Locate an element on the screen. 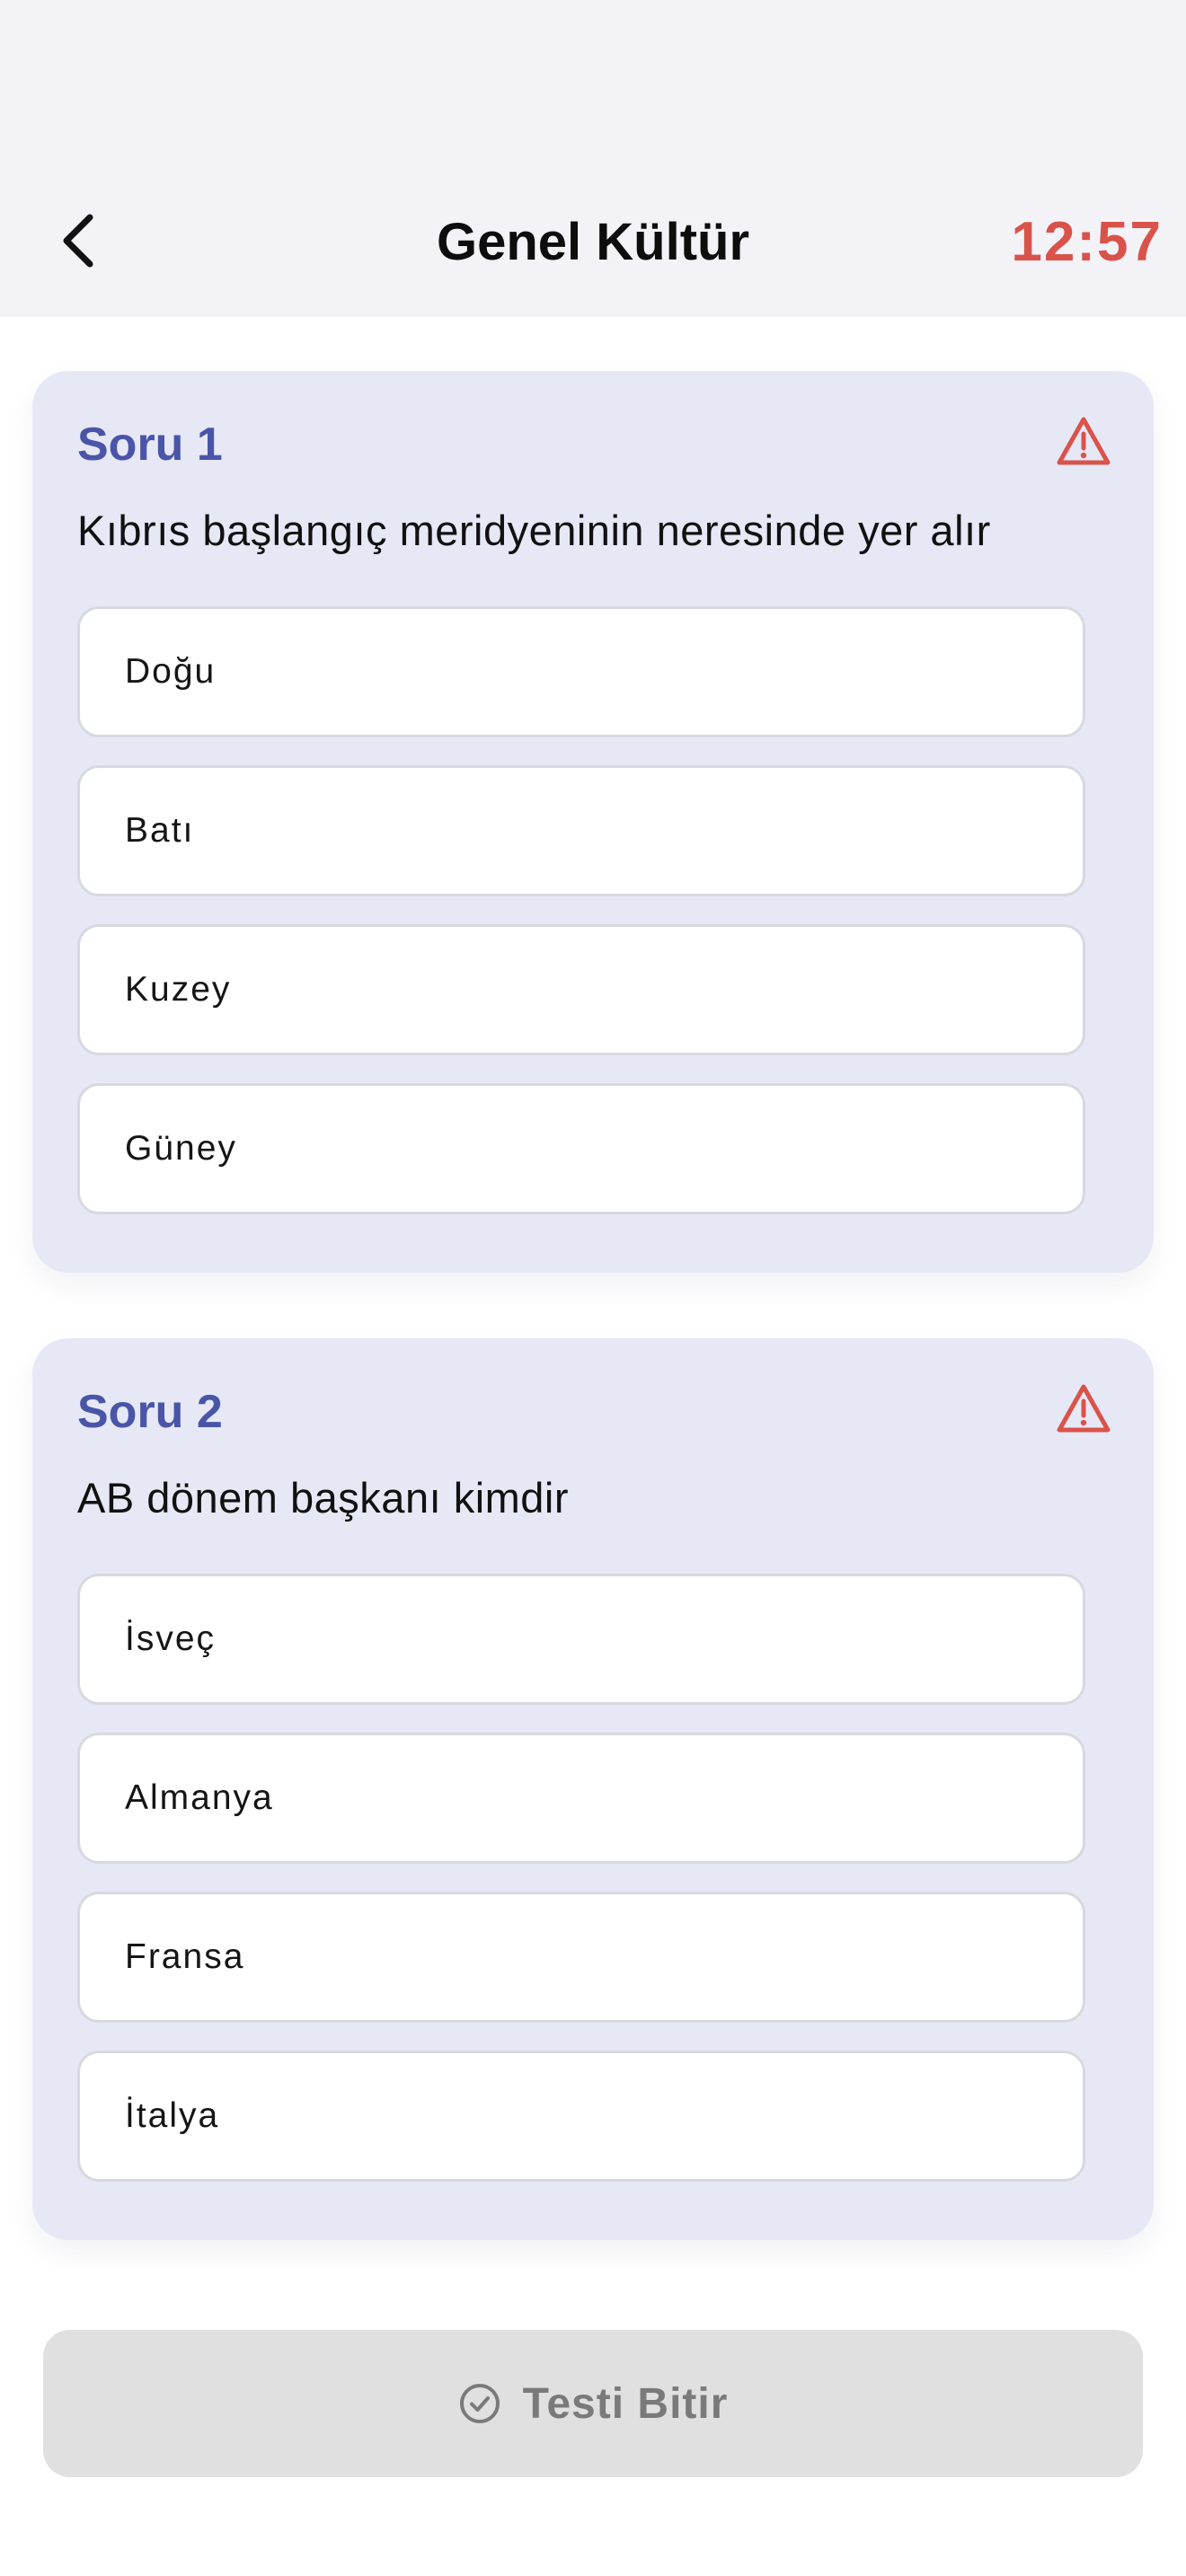  countdown-timer: 12:57 is located at coordinates (1087, 242).